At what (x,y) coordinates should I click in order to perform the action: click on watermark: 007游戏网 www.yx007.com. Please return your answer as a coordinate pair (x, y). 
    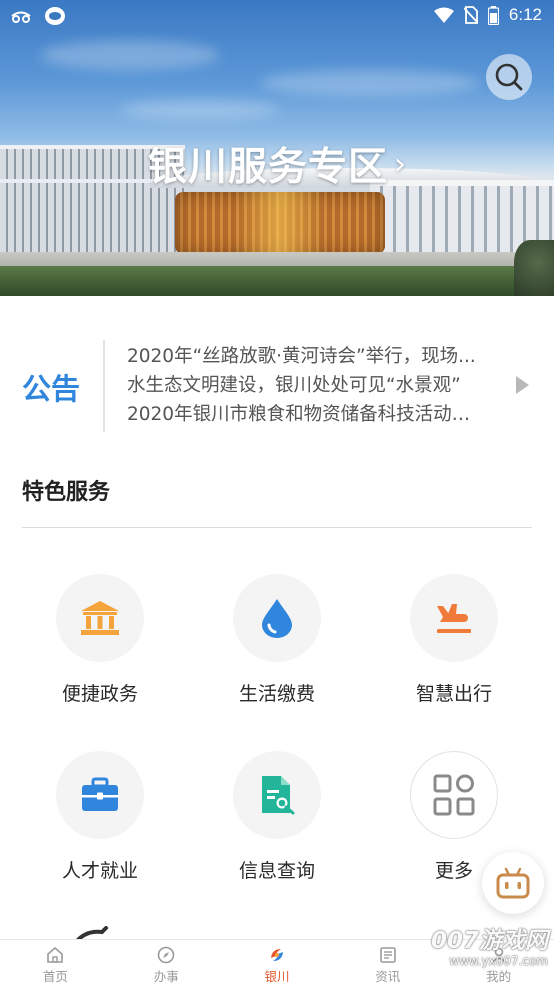
    Looking at the image, I should click on (489, 948).